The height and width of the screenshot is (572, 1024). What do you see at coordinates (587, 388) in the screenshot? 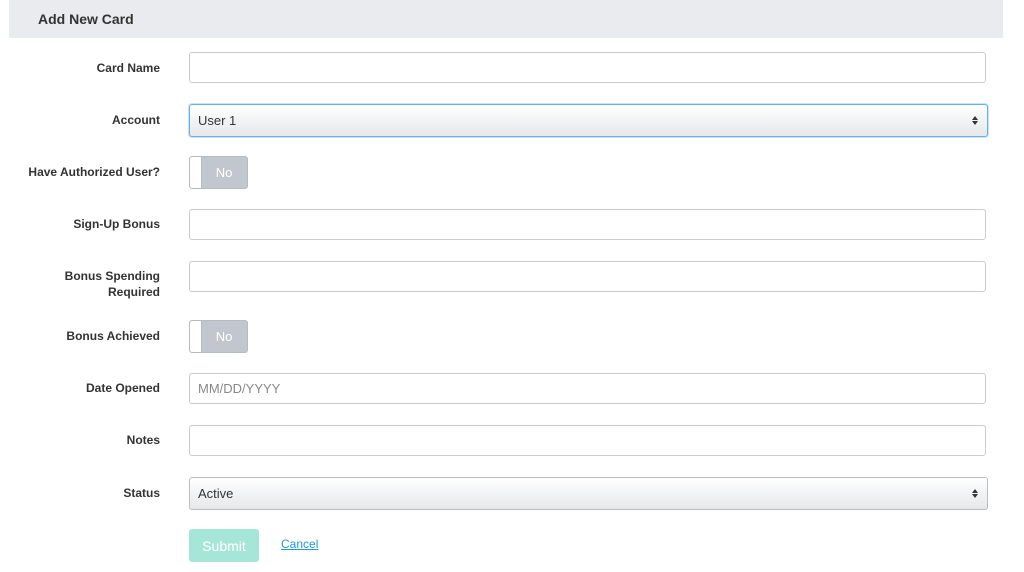
I see `date-opened-input: MM/DD/YYYY` at bounding box center [587, 388].